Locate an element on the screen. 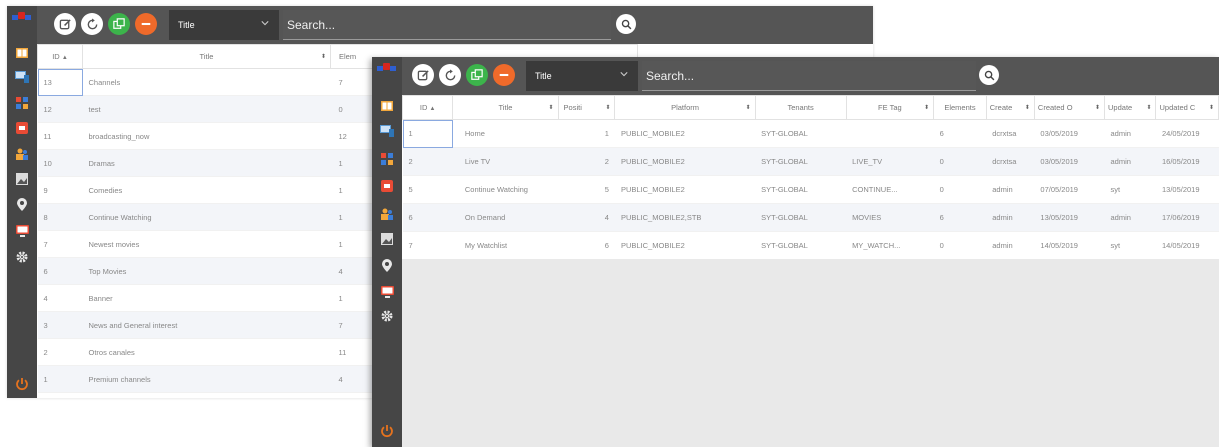  cell-fe-tag: MOVIES is located at coordinates (890, 217).